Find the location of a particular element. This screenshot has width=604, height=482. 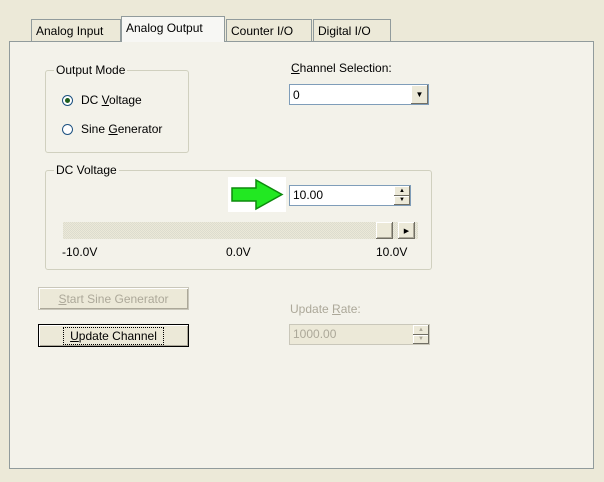

update-channel-button: Update Channel is located at coordinates (113, 335).